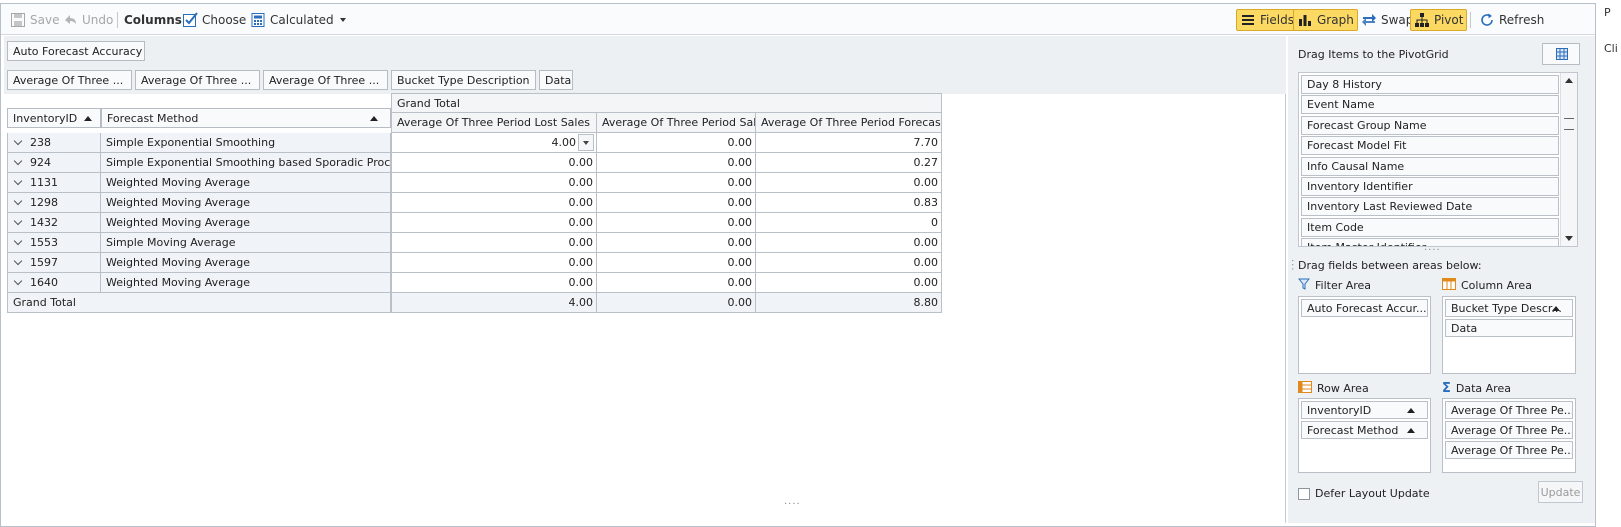 This screenshot has height=527, width=1621. What do you see at coordinates (1430, 105) in the screenshot?
I see `available-field-item: Event Name` at bounding box center [1430, 105].